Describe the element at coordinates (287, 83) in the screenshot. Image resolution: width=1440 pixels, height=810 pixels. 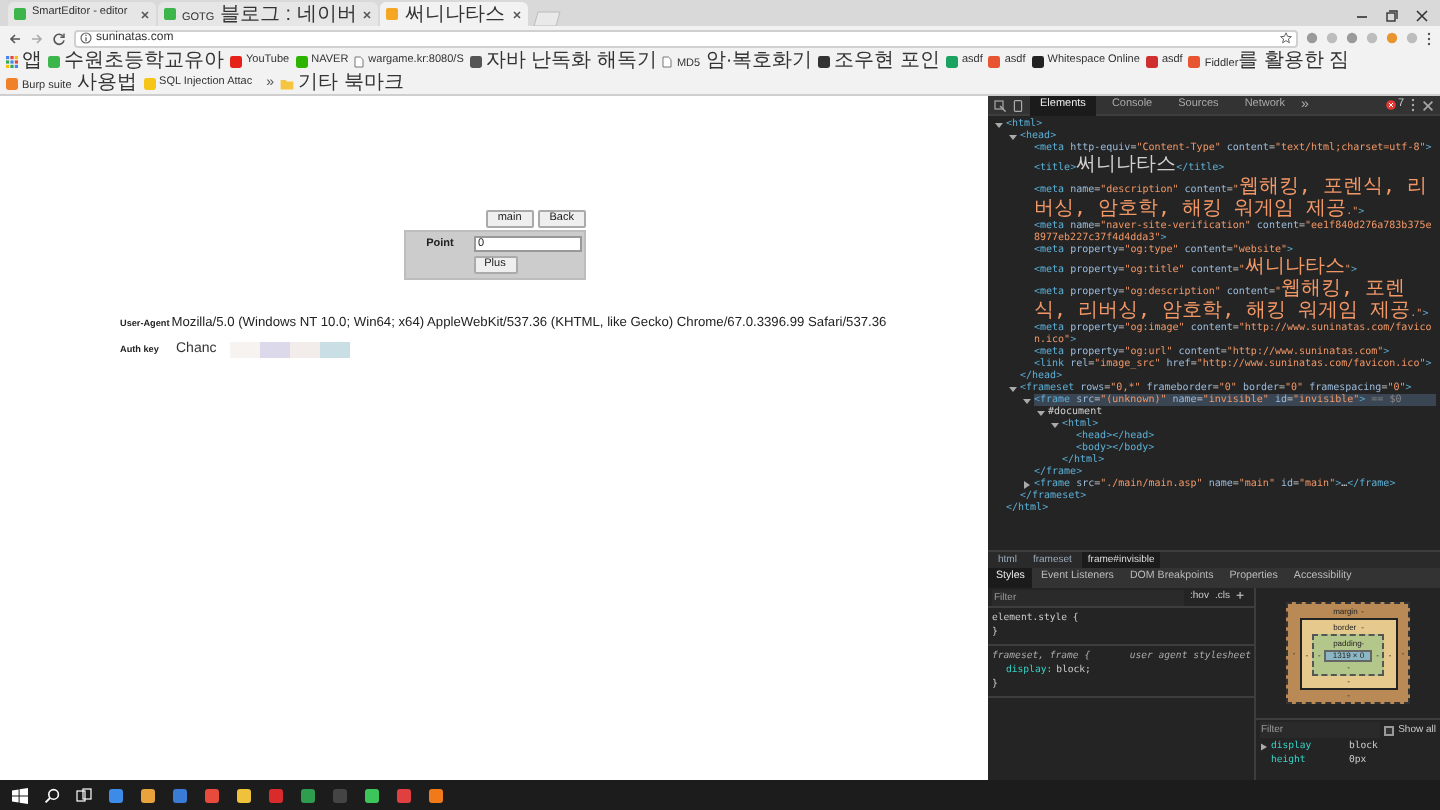
I see `folder-icon` at that location.